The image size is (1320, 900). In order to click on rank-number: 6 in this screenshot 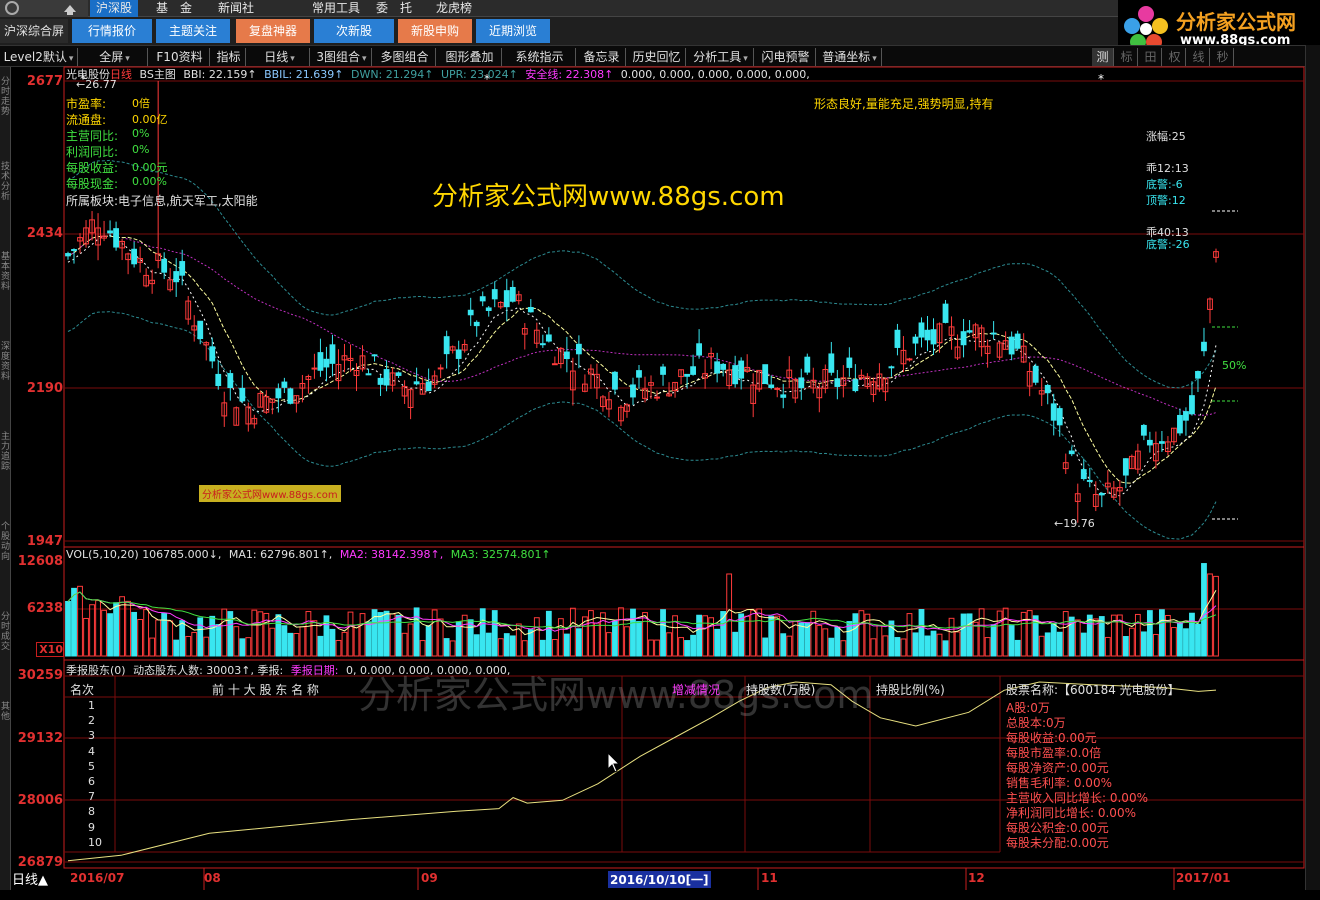, I will do `click(91, 781)`.